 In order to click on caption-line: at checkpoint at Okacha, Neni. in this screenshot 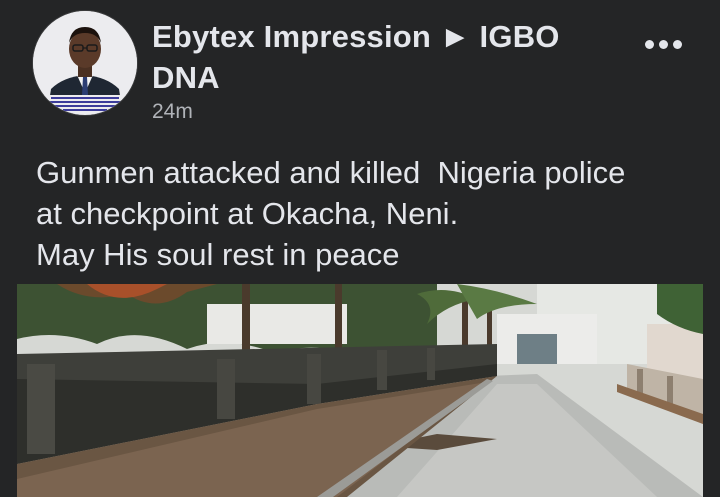, I will do `click(247, 213)`.